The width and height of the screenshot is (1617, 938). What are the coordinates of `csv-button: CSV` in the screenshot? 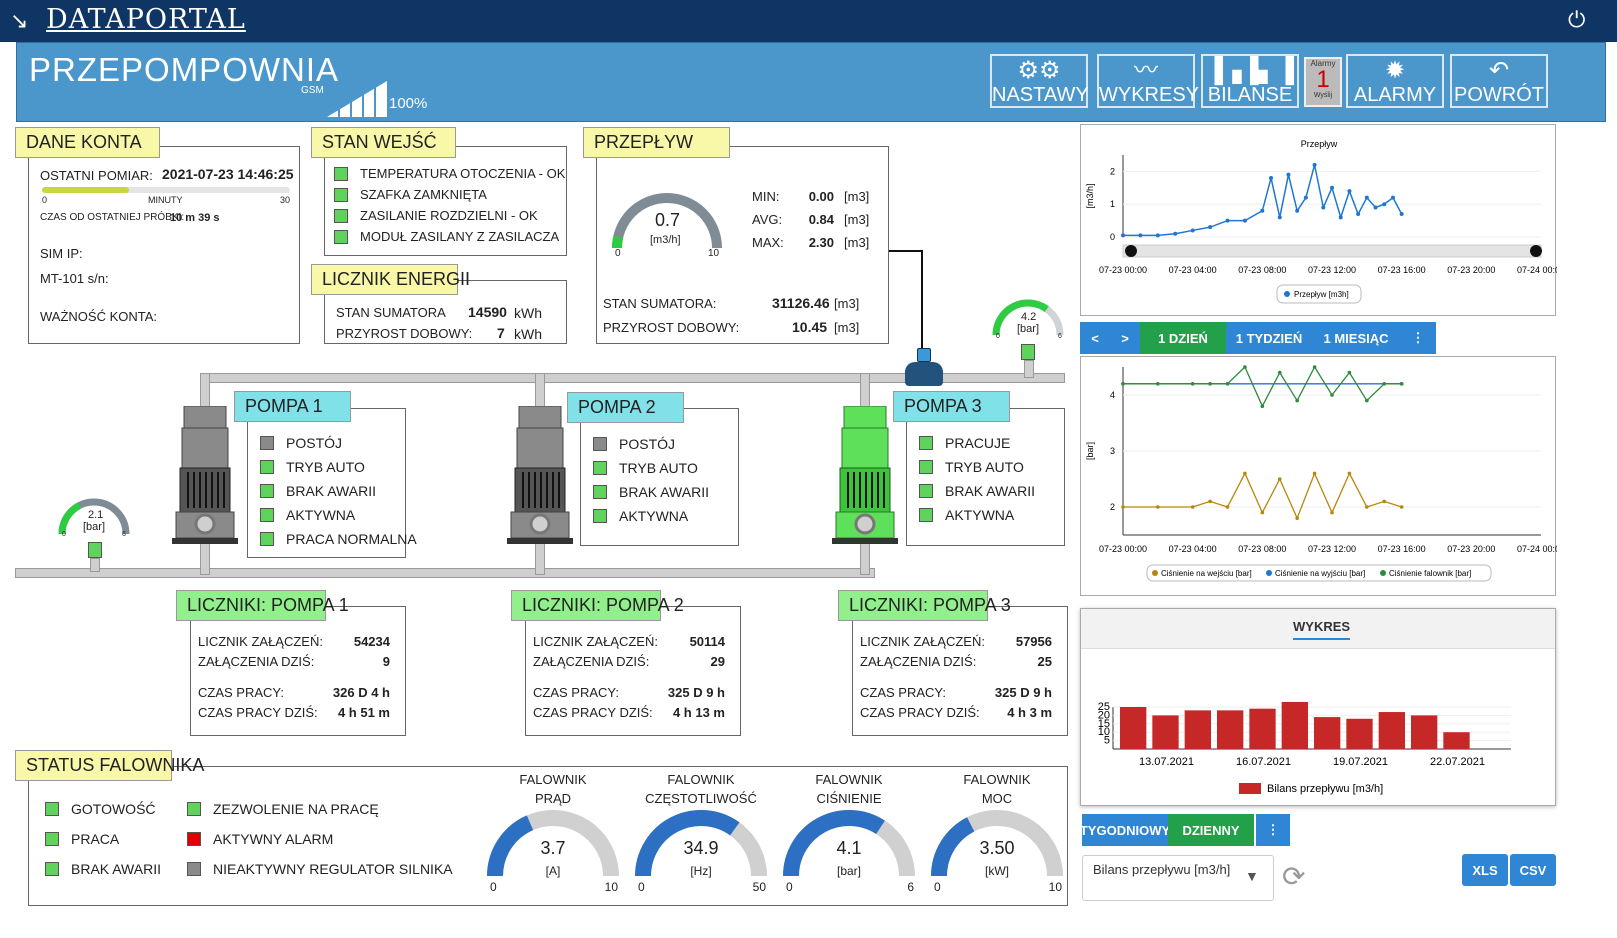 It's located at (1533, 870).